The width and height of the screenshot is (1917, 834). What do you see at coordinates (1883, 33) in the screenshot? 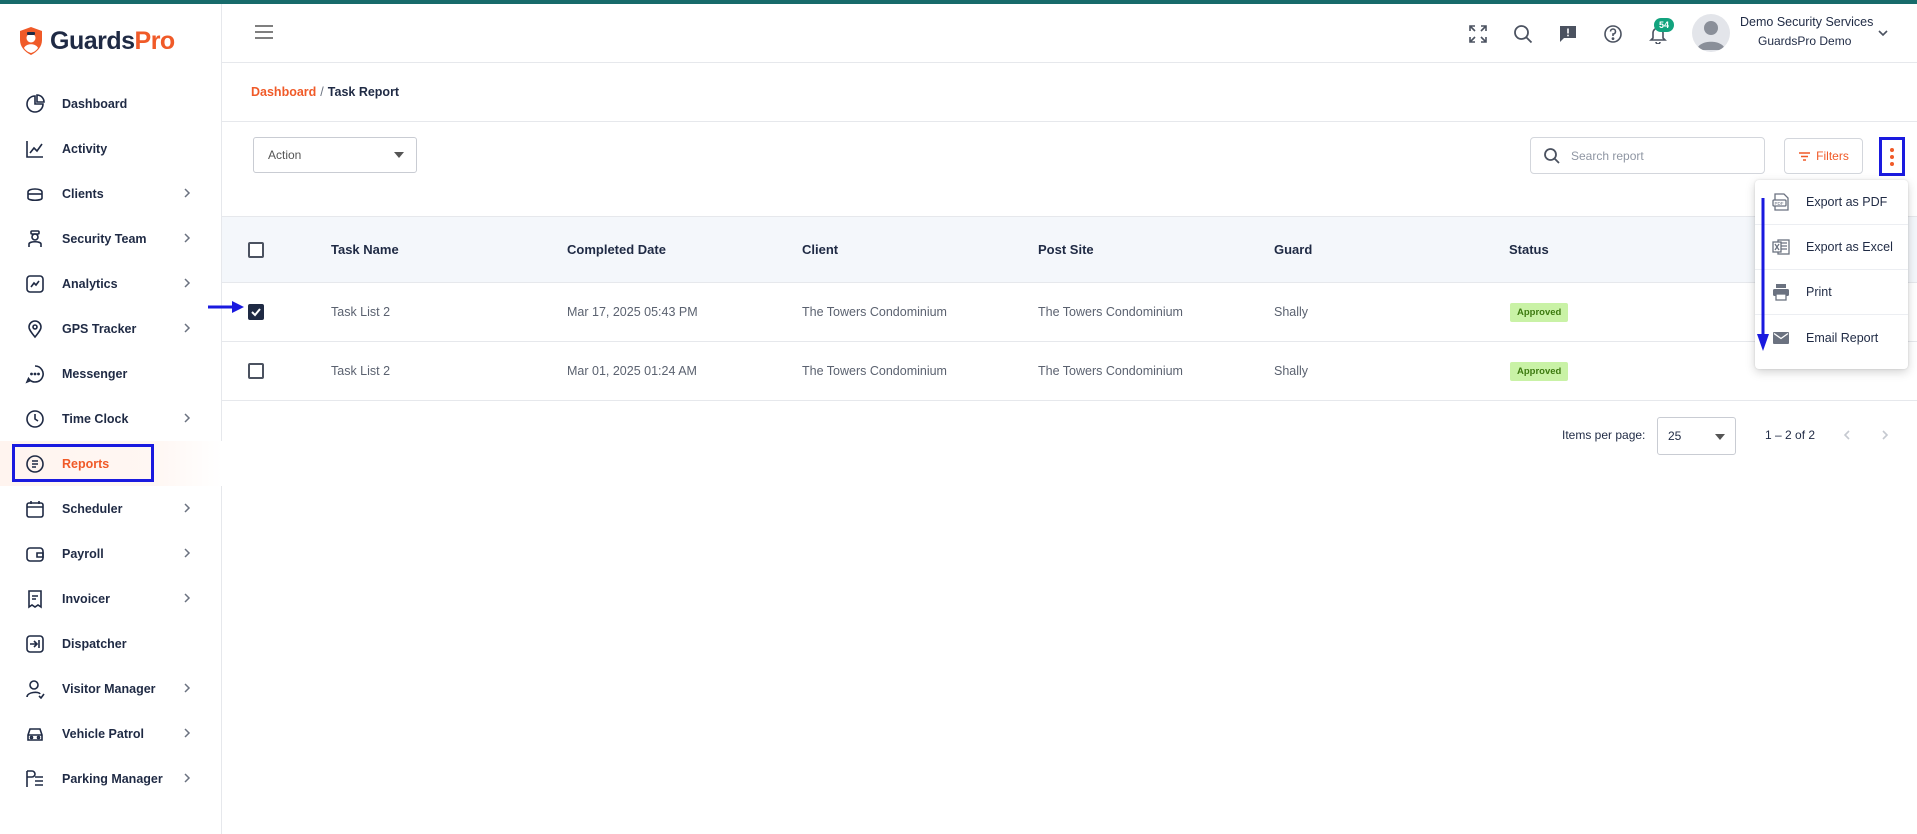
I see `chevron-down-icon` at bounding box center [1883, 33].